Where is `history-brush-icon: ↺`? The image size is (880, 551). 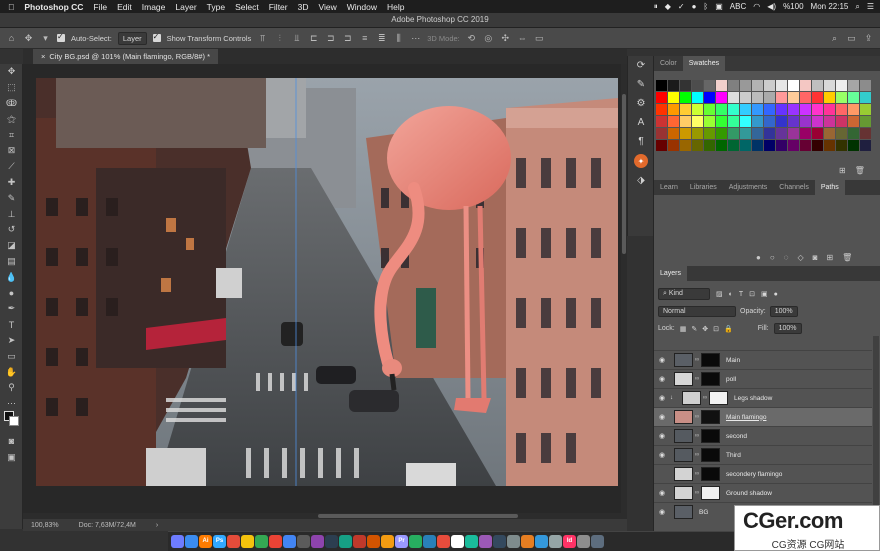 history-brush-icon: ↺ is located at coordinates (11, 230).